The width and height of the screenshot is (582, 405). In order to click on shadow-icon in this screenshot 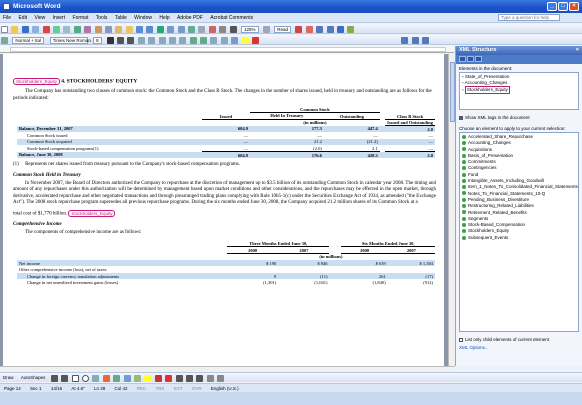, I will do `click(210, 378)`.